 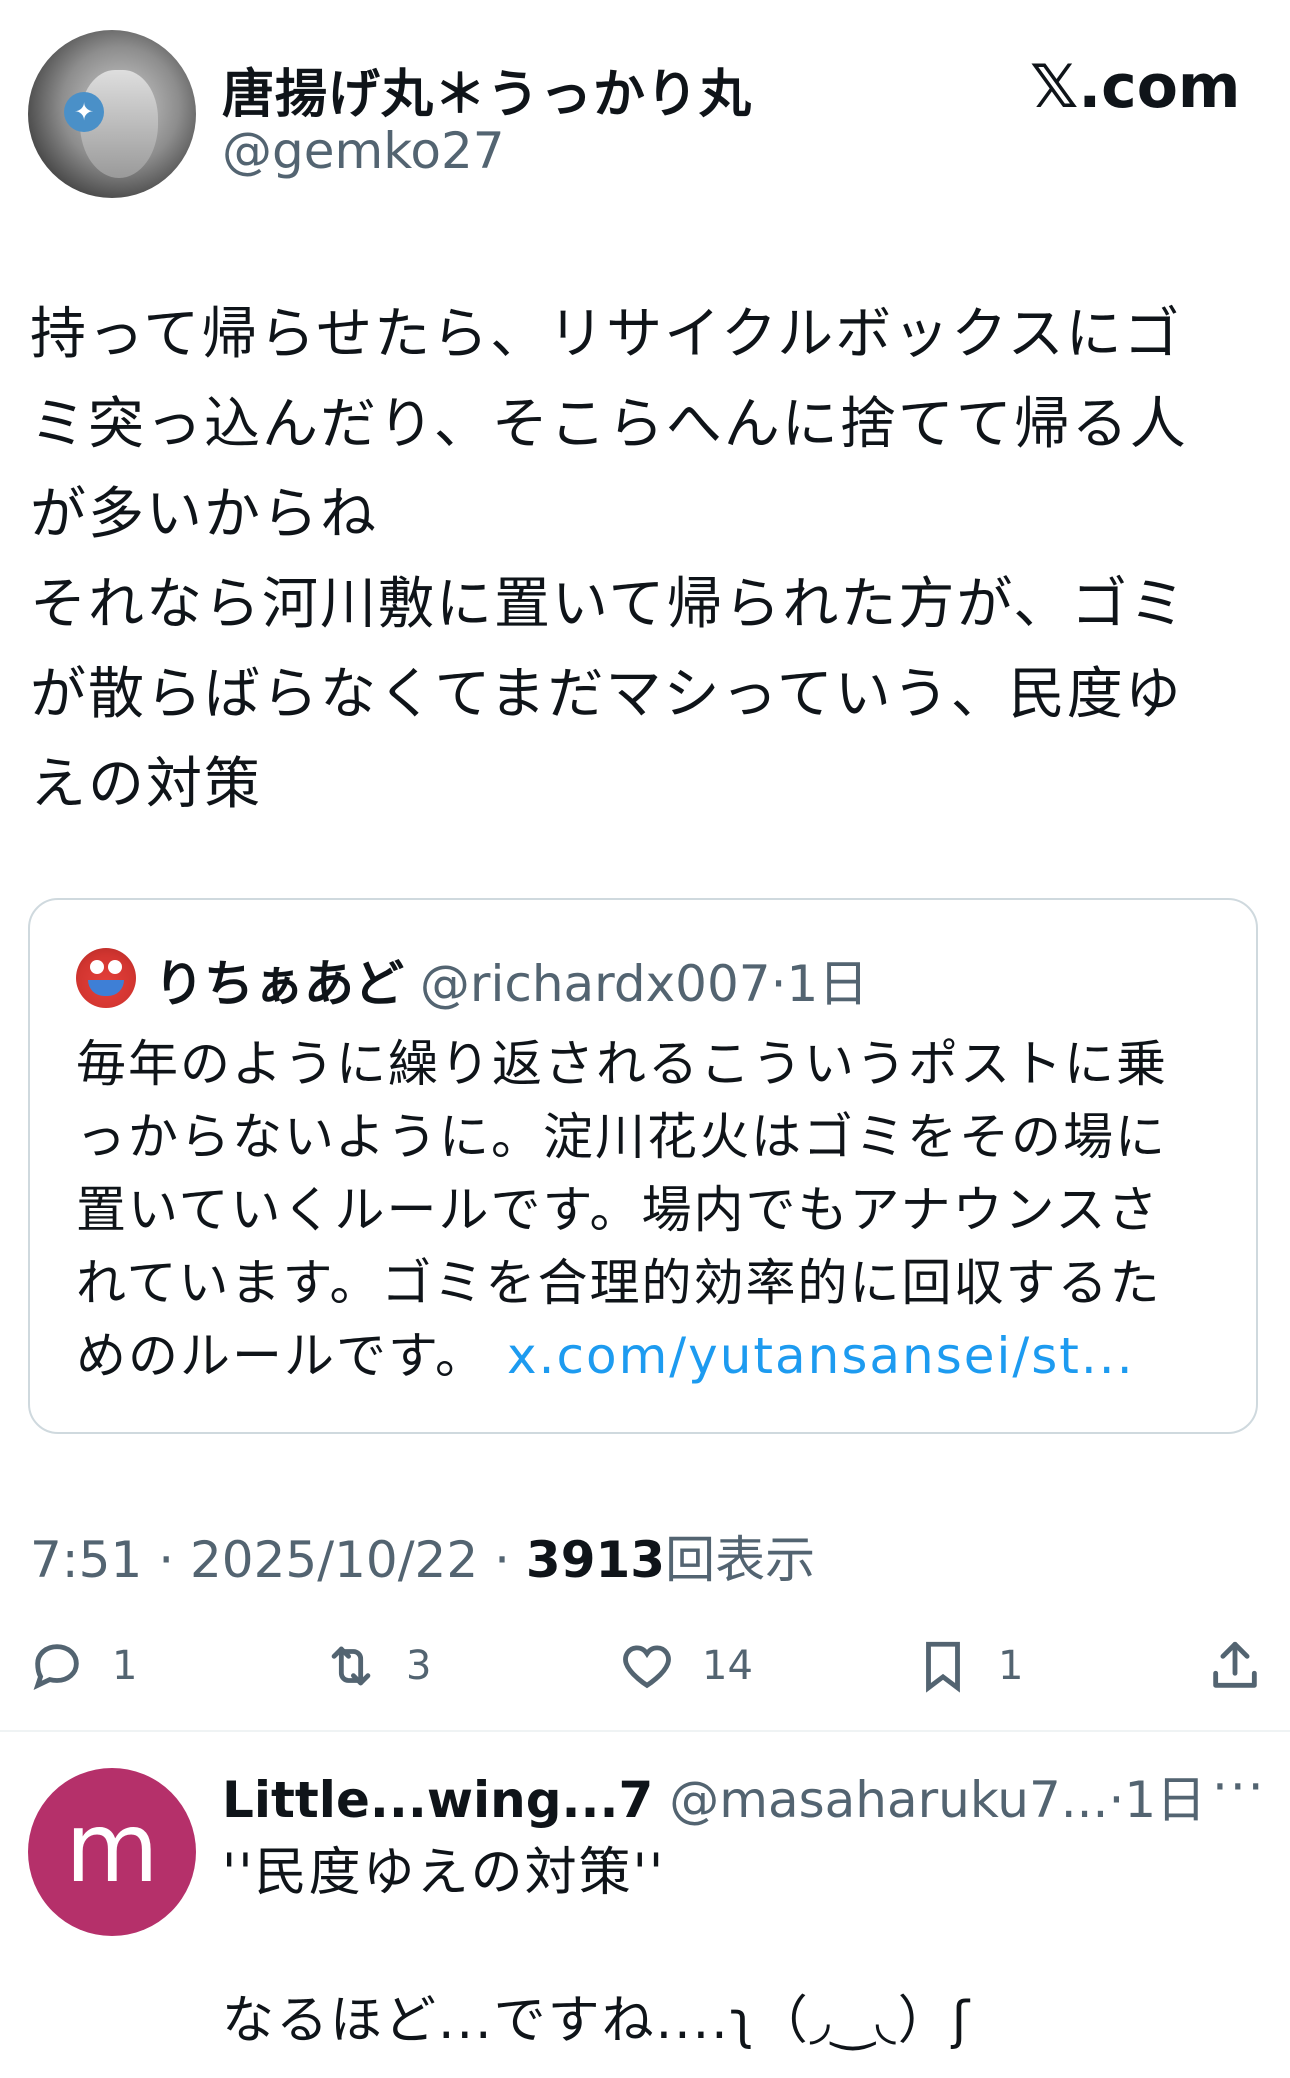 I want to click on bird-icon: ✦, so click(x=84, y=112).